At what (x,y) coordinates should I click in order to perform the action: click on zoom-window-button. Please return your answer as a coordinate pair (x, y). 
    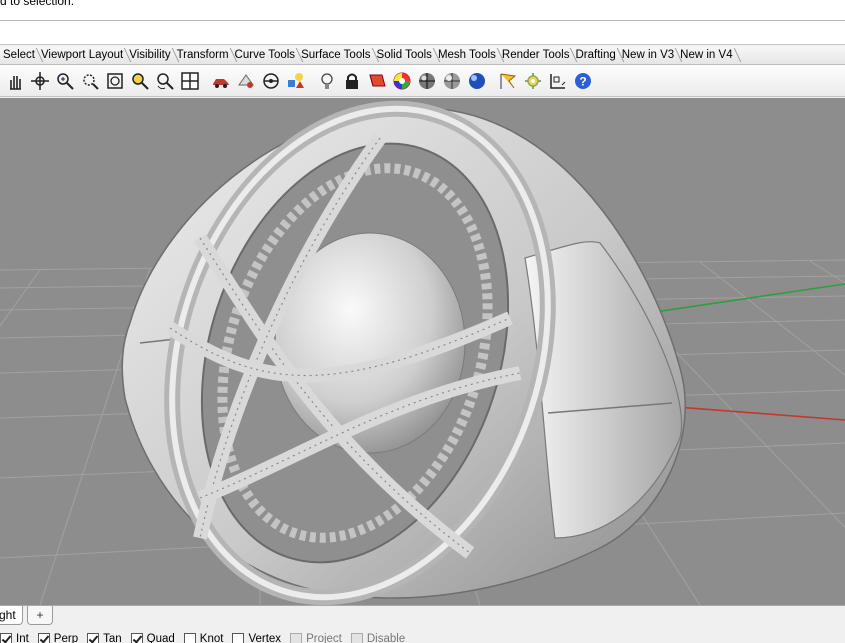
    Looking at the image, I should click on (90, 81).